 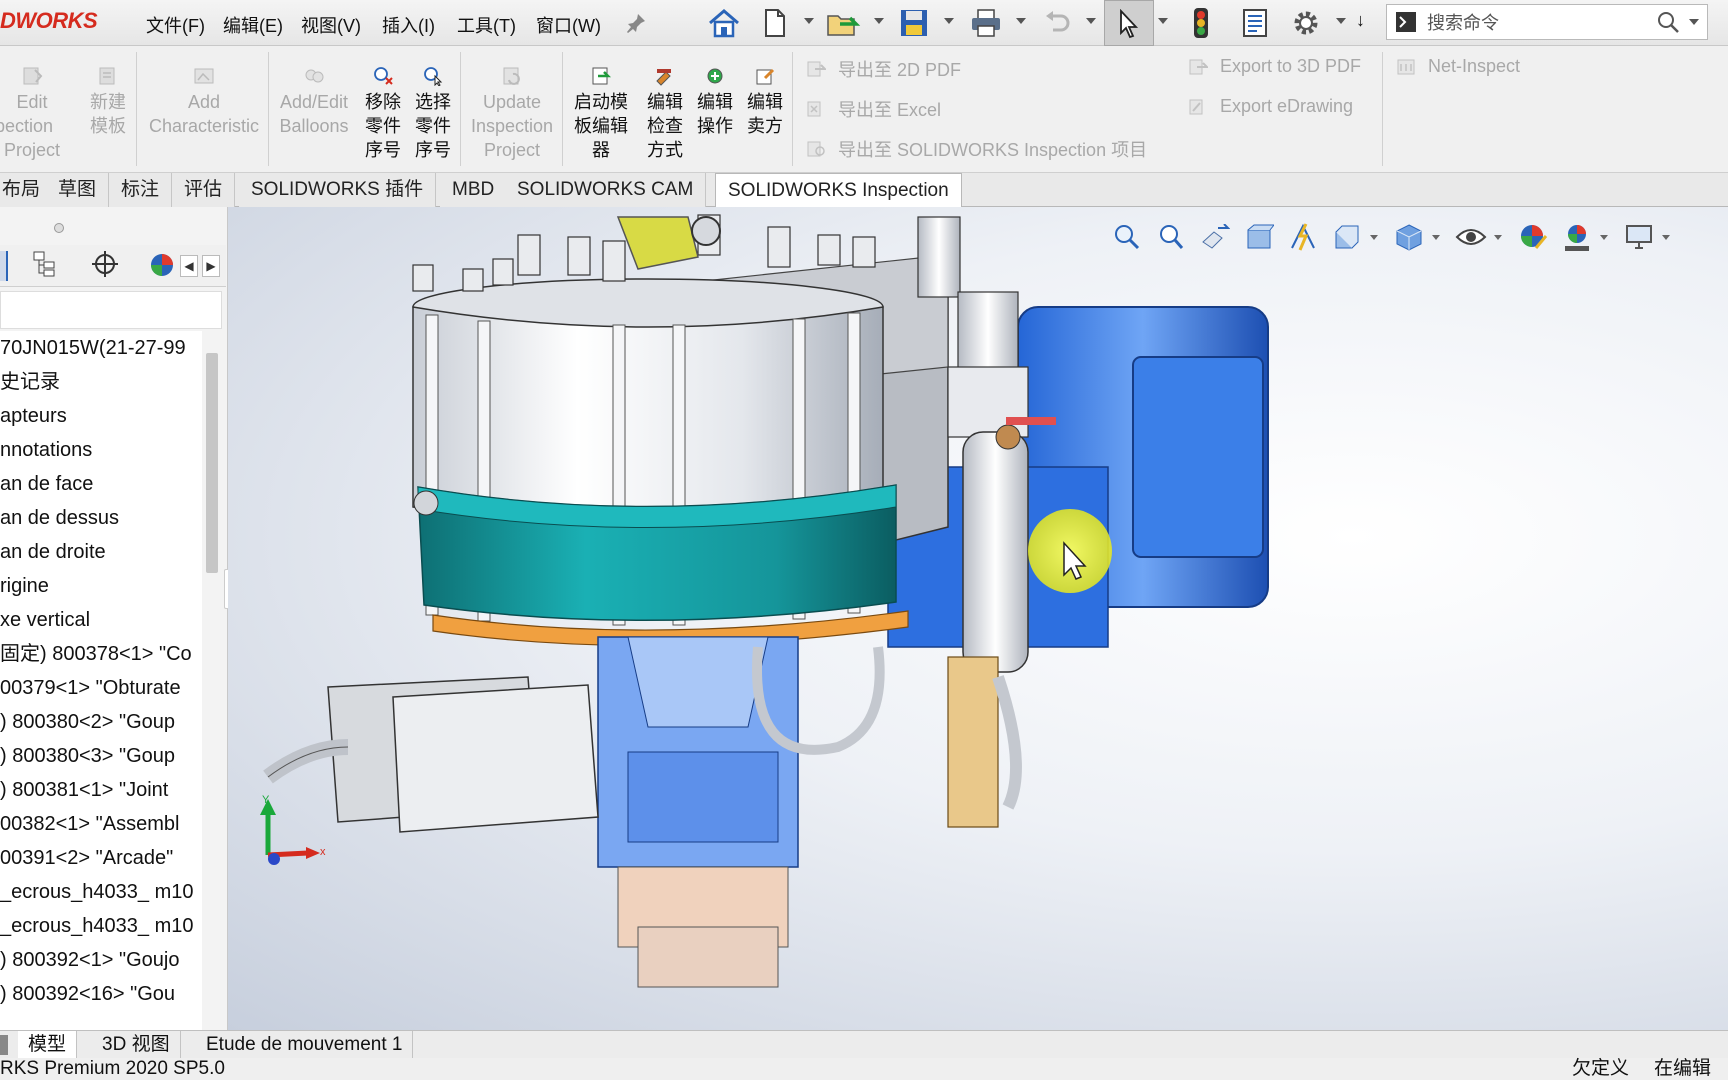 What do you see at coordinates (1360, 20) in the screenshot?
I see `toolbar-overflow: ↓` at bounding box center [1360, 20].